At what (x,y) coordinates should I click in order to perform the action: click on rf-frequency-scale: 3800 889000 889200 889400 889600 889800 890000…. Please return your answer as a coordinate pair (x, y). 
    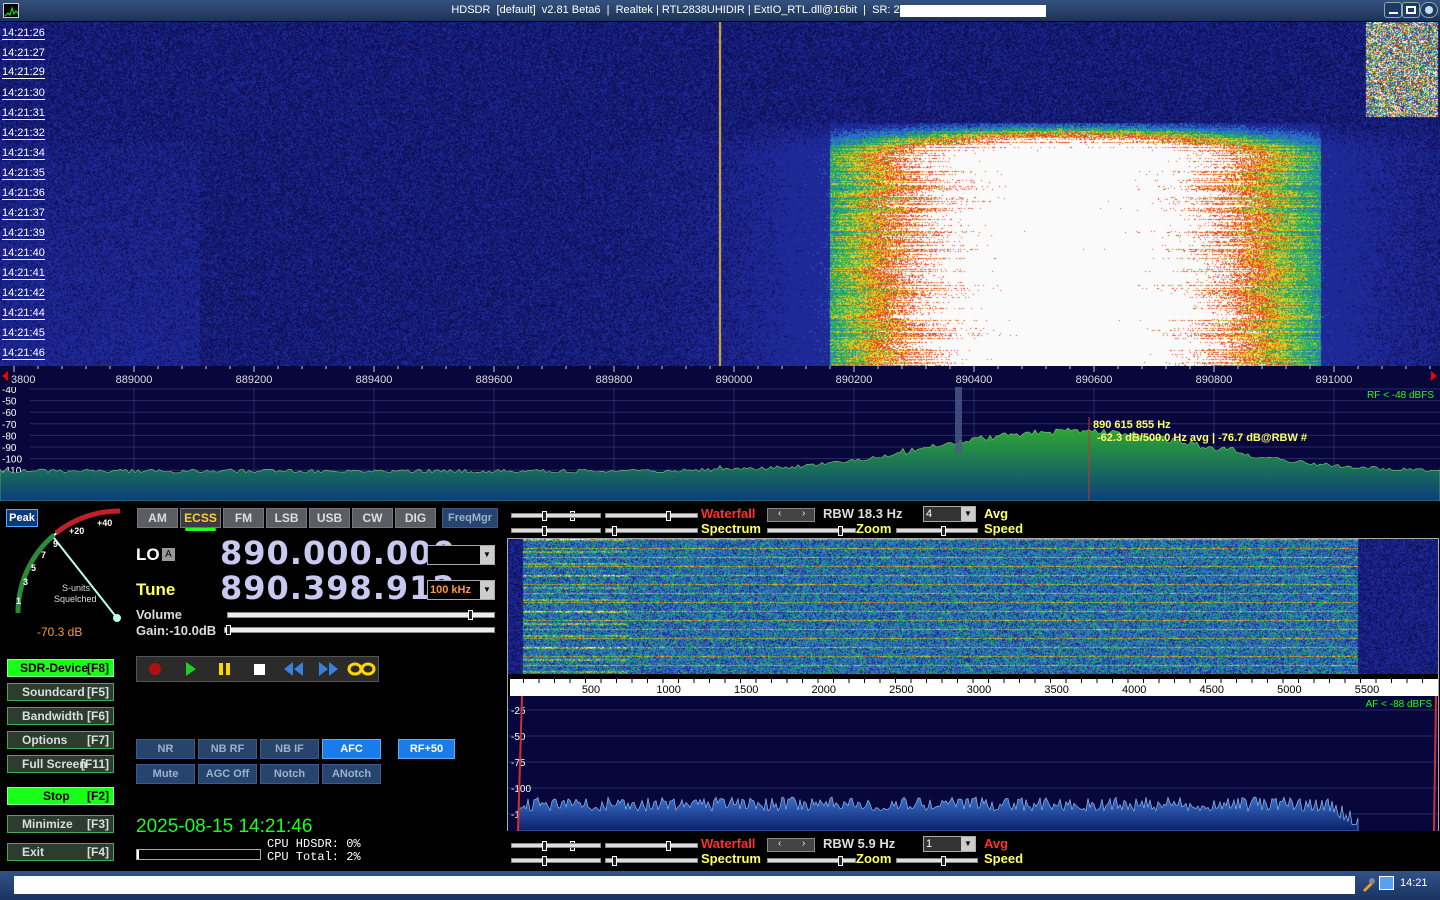
    Looking at the image, I should click on (720, 376).